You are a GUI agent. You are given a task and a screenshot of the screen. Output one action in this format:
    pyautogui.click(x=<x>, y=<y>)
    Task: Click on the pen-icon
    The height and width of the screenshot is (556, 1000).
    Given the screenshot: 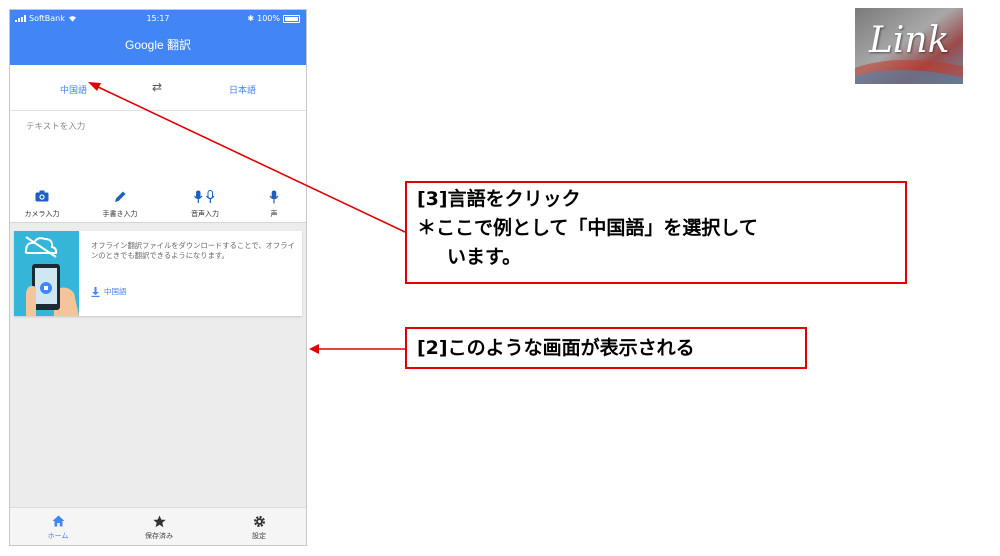 What is the action you would take?
    pyautogui.click(x=120, y=196)
    